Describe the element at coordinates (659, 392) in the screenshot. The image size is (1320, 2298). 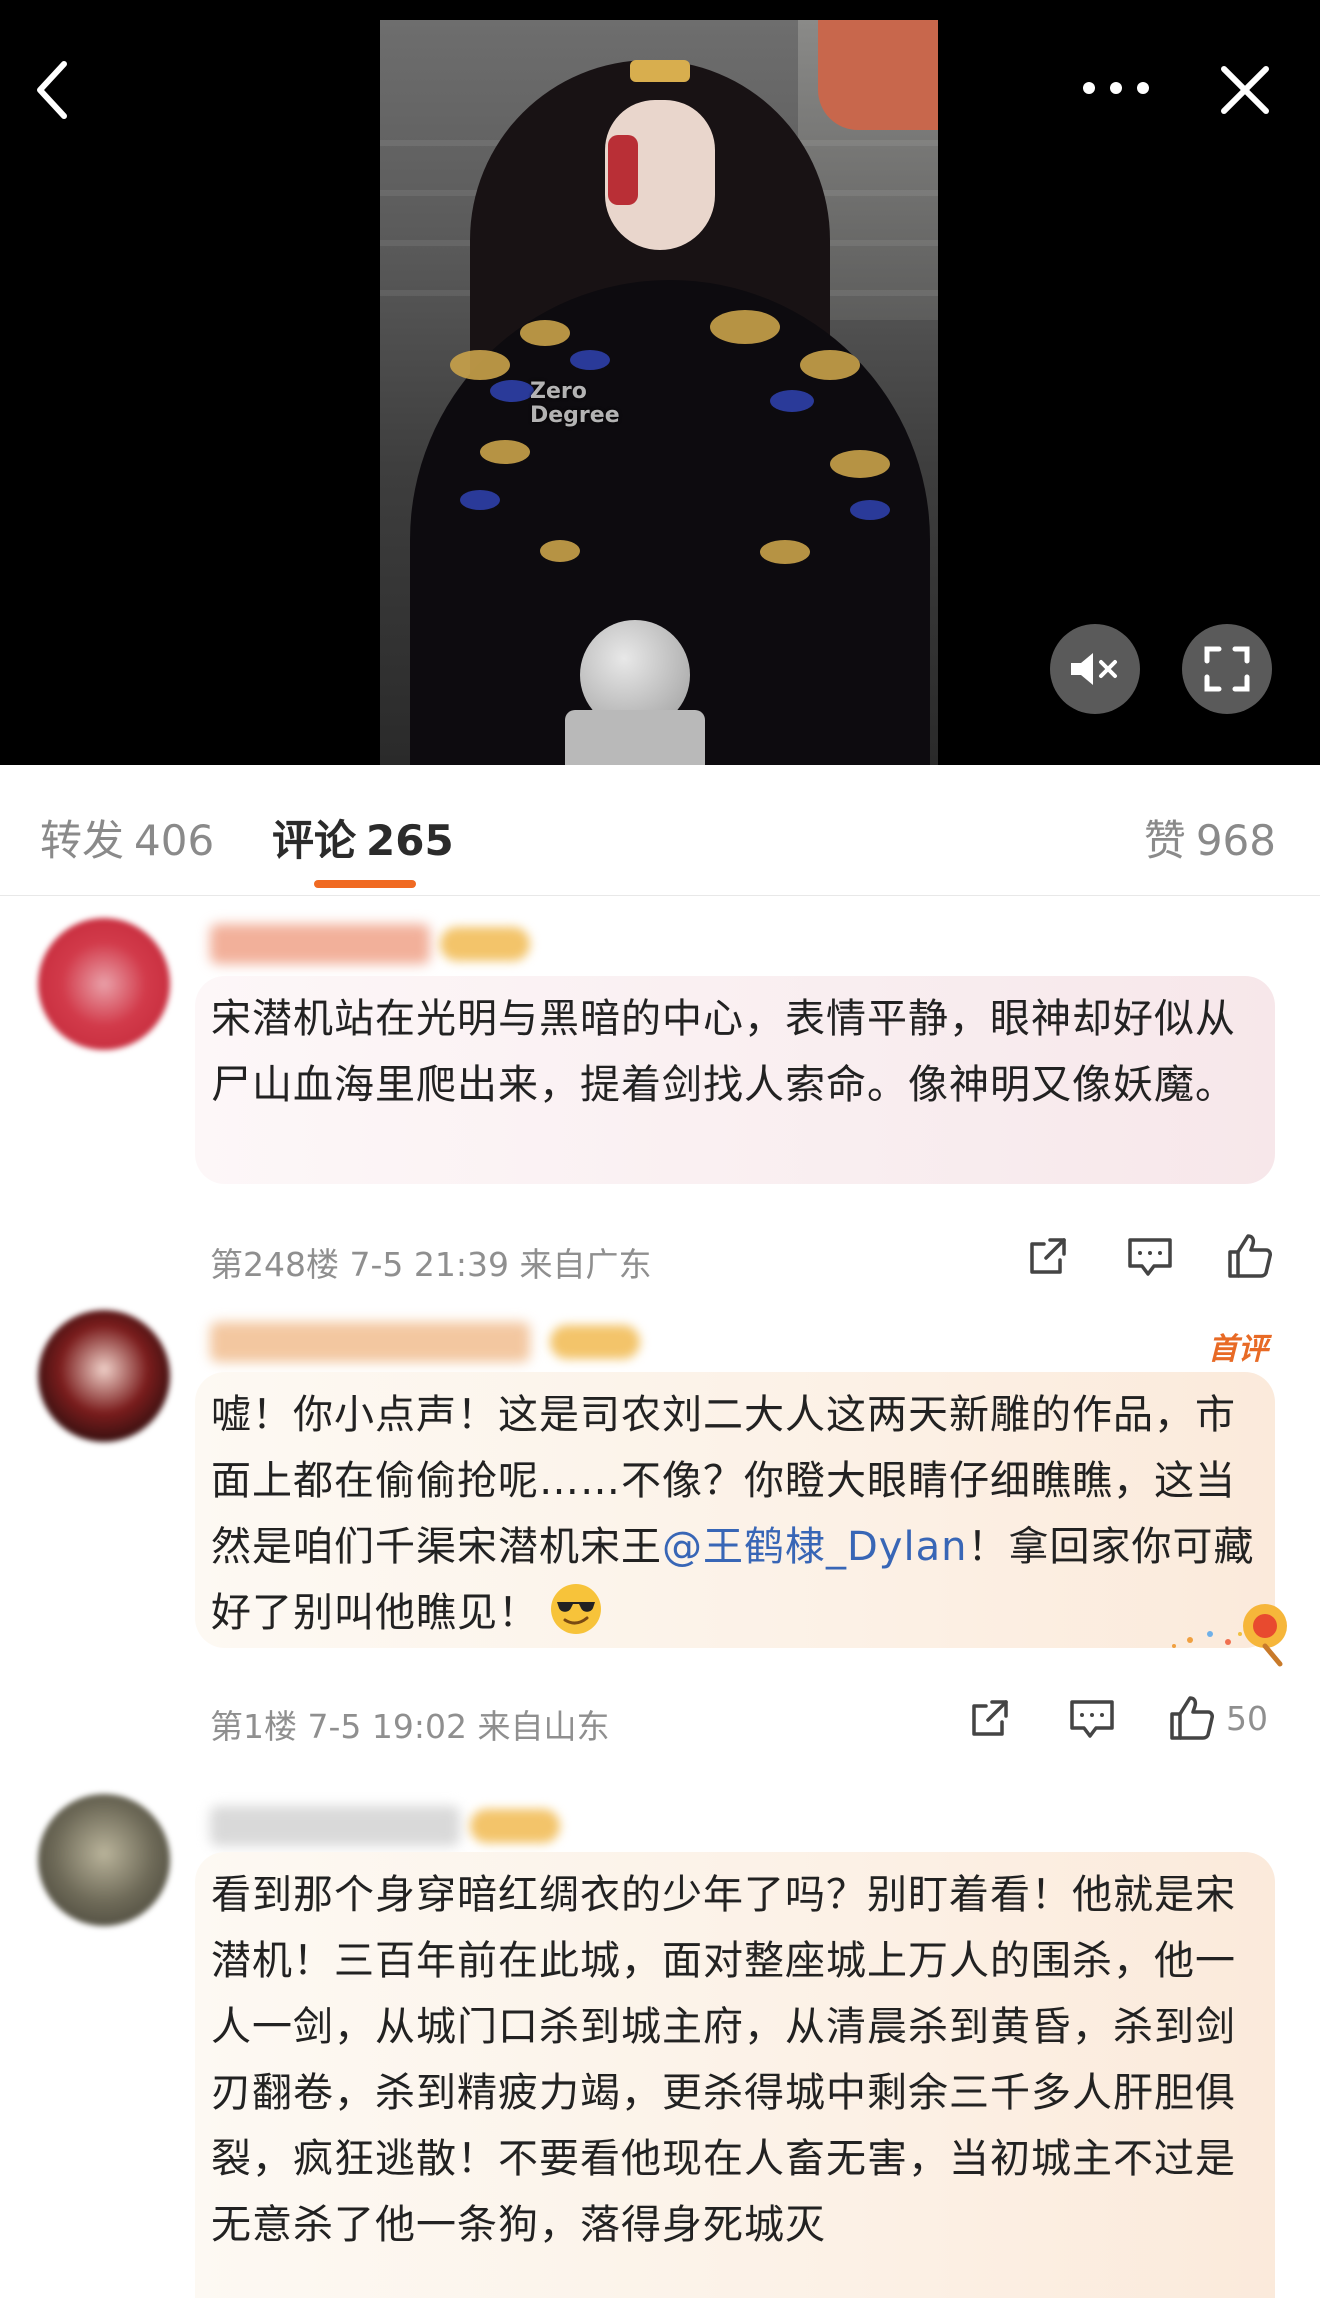
I see `video-frame: Zero Degree` at that location.